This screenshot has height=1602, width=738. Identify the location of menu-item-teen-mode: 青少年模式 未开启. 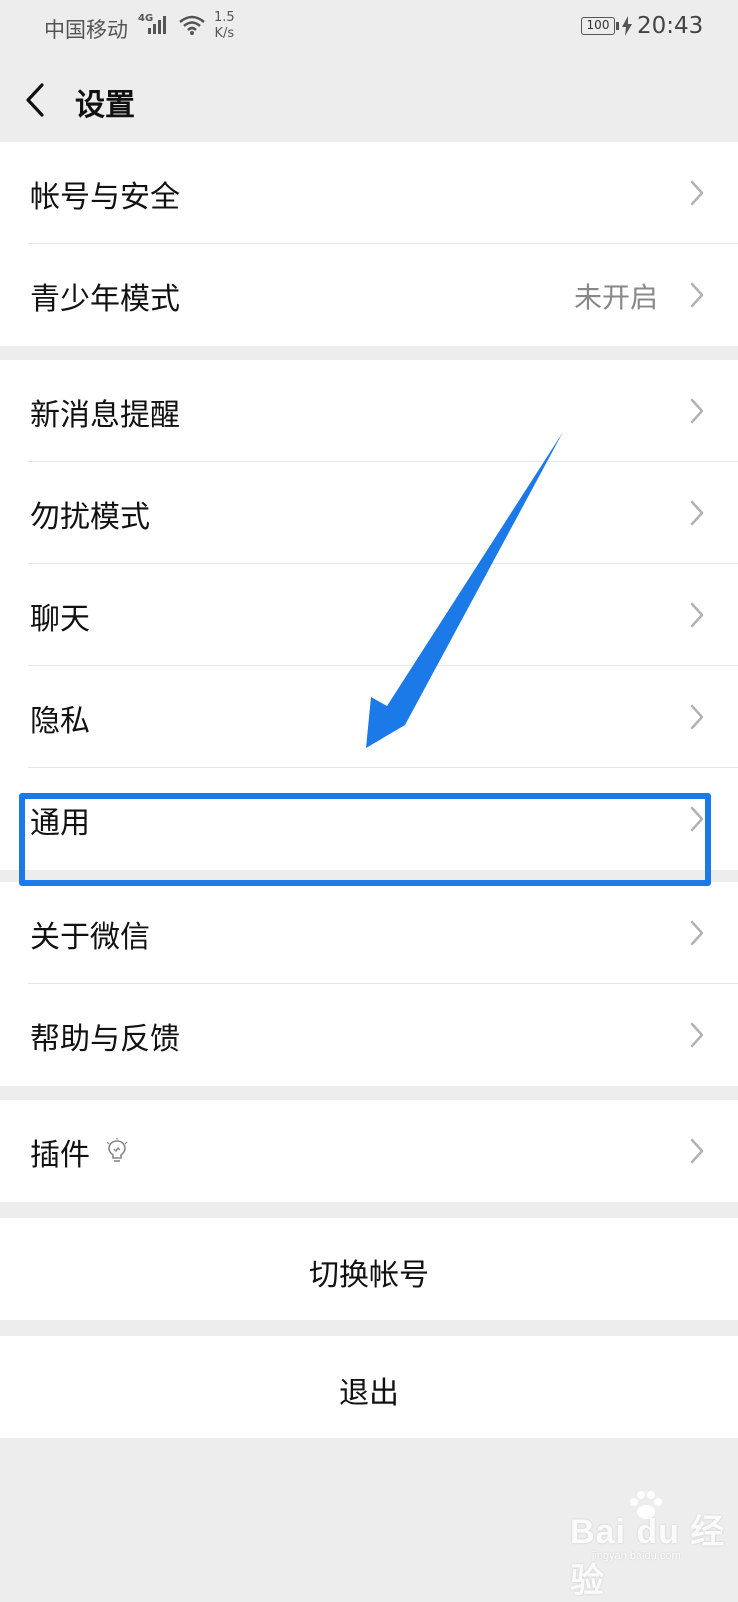
(369, 295).